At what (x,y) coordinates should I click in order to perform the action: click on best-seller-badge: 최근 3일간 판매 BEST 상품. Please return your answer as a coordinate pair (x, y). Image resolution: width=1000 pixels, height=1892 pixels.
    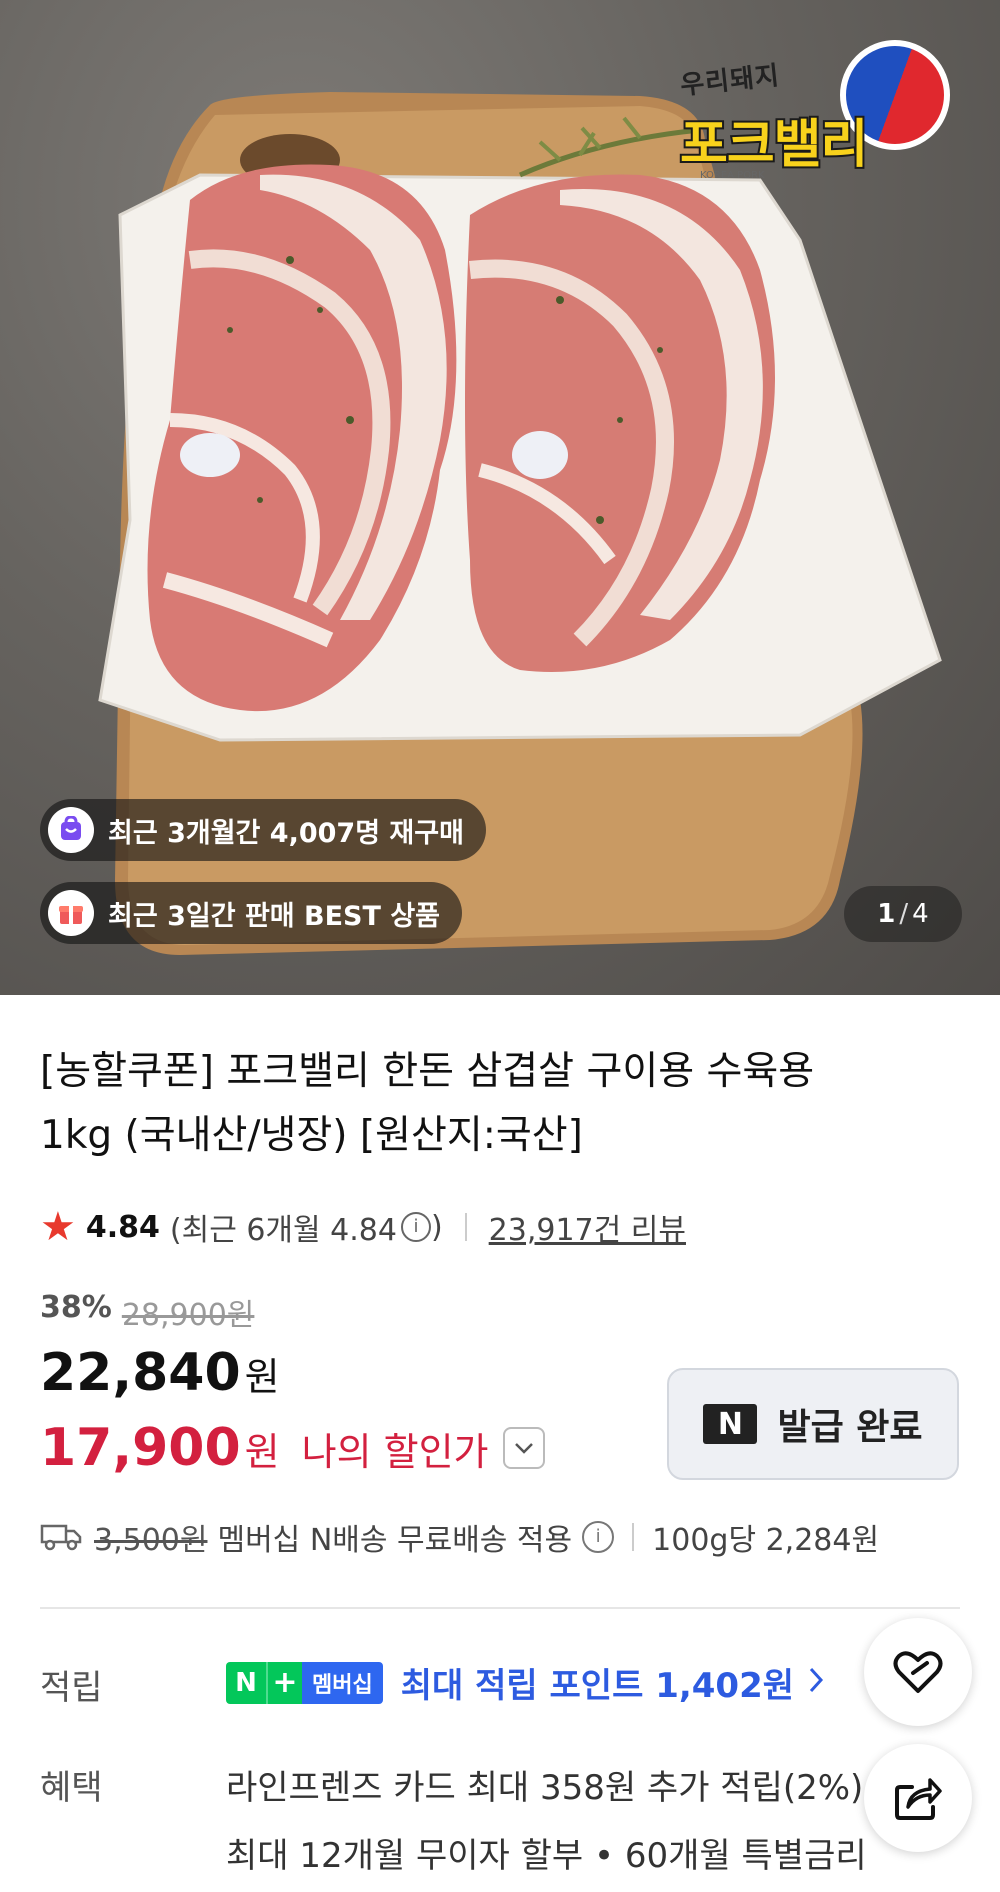
    Looking at the image, I should click on (251, 913).